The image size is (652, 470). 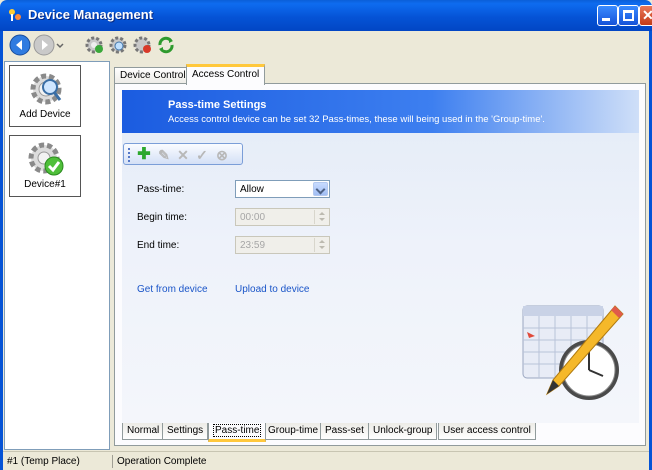 I want to click on end-time-input: 23:59, so click(x=282, y=245).